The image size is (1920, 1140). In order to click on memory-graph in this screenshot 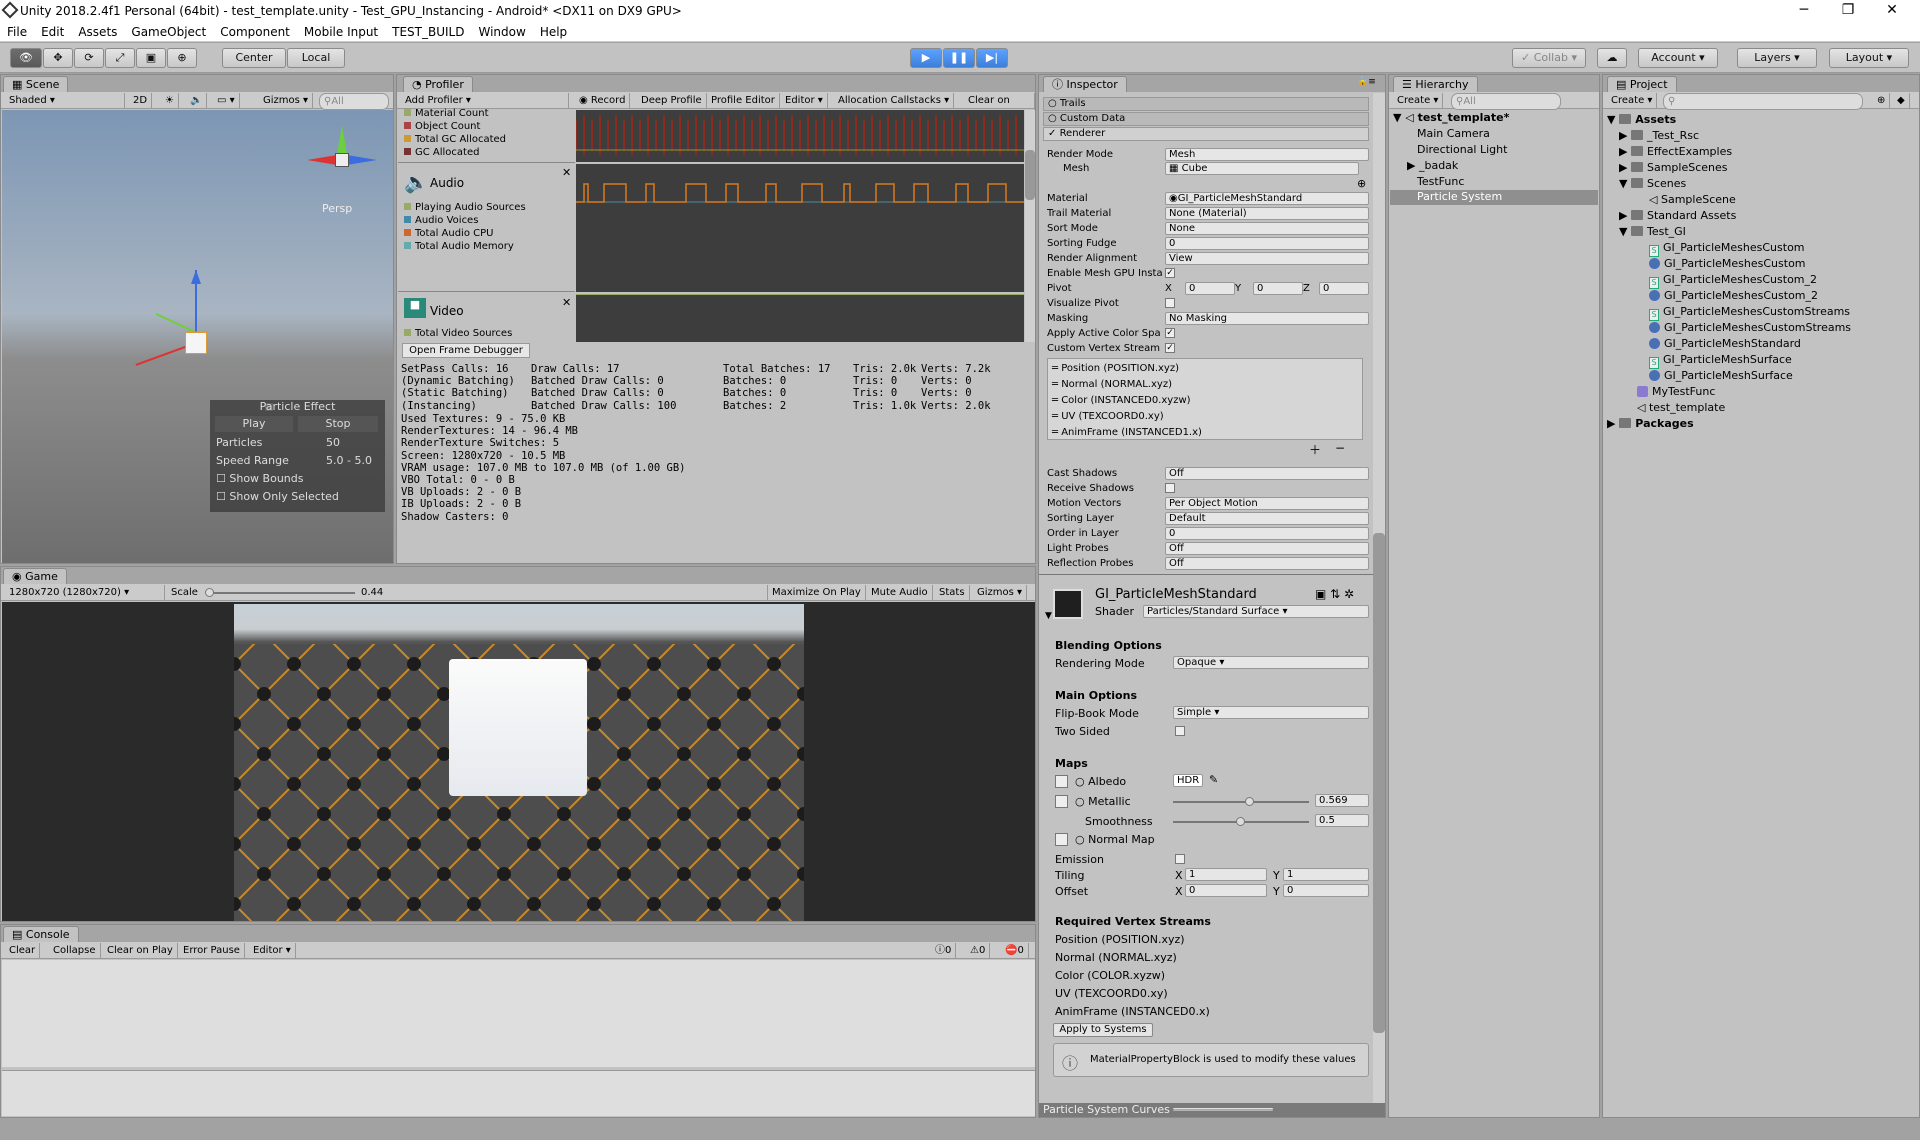, I will do `click(800, 136)`.